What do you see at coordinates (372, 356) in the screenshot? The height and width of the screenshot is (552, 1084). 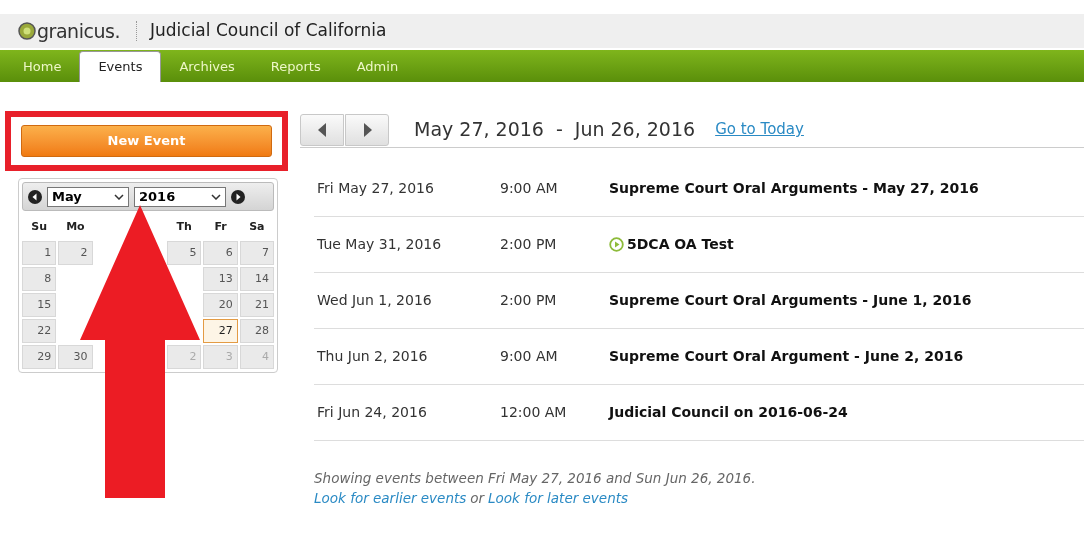 I see `event-date: Thu Jun 2, 2016` at bounding box center [372, 356].